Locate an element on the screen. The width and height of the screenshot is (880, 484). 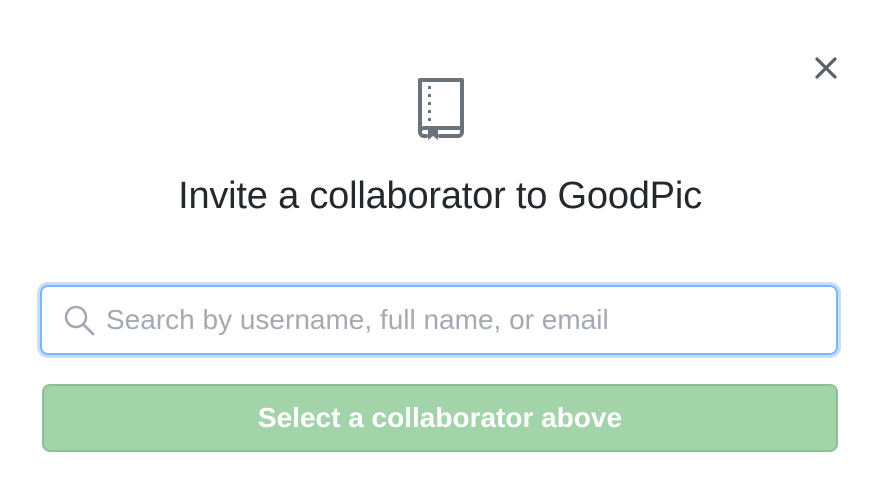
dialog-title: Invite a collaborator to GoodPic is located at coordinates (440, 196).